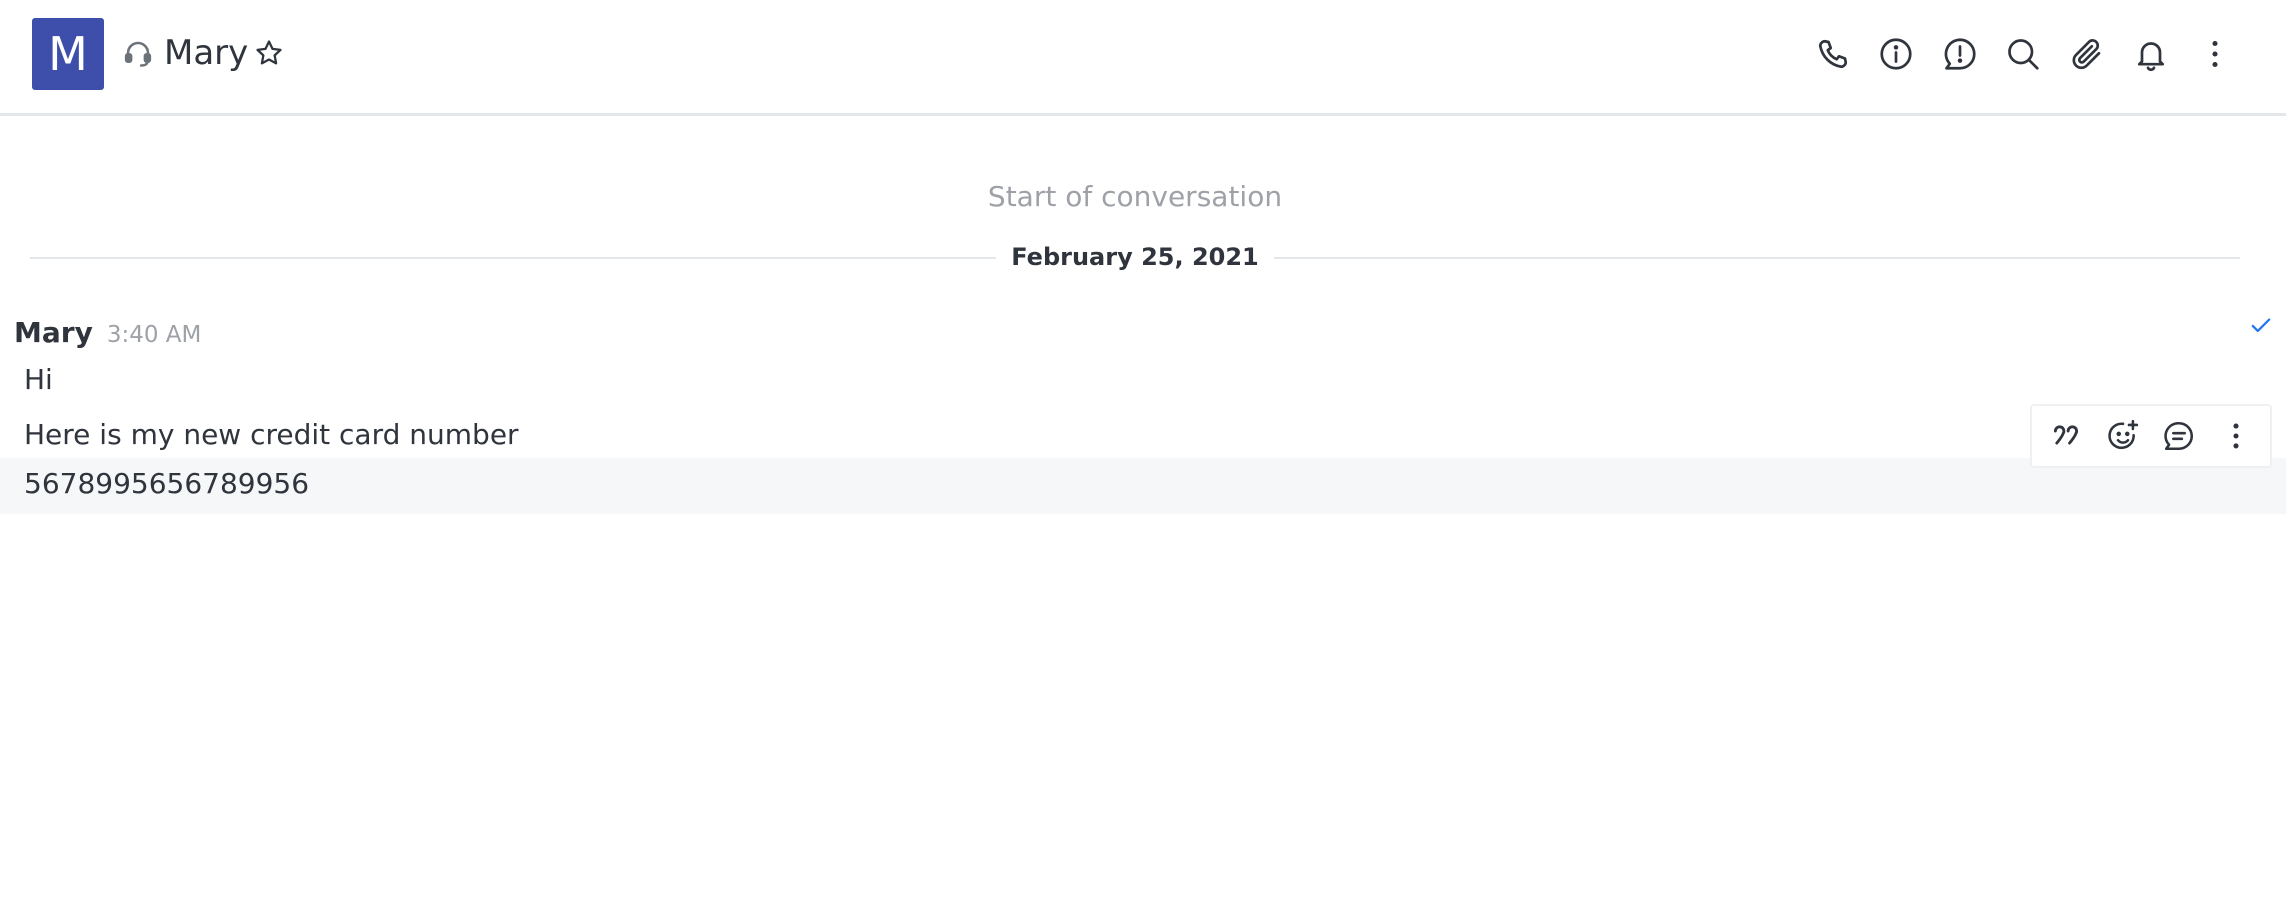 The image size is (2286, 920). Describe the element at coordinates (1143, 486) in the screenshot. I see `message-hovered: 5678995656789956` at that location.